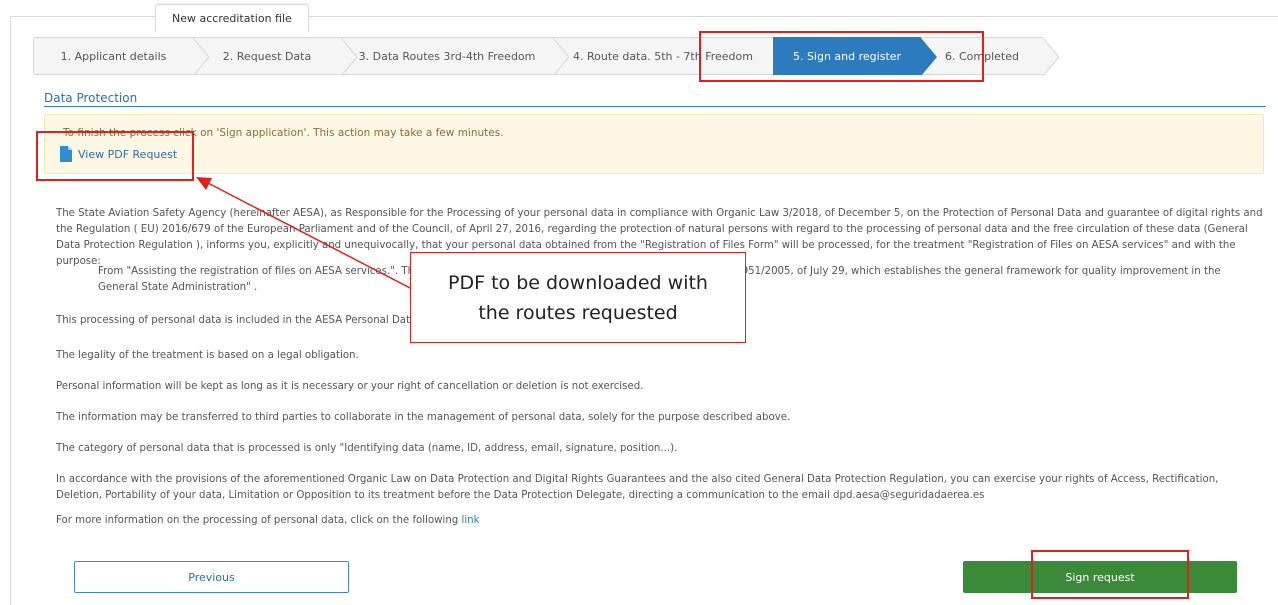  I want to click on callout-line-1: PDF to be downloaded with, so click(578, 282).